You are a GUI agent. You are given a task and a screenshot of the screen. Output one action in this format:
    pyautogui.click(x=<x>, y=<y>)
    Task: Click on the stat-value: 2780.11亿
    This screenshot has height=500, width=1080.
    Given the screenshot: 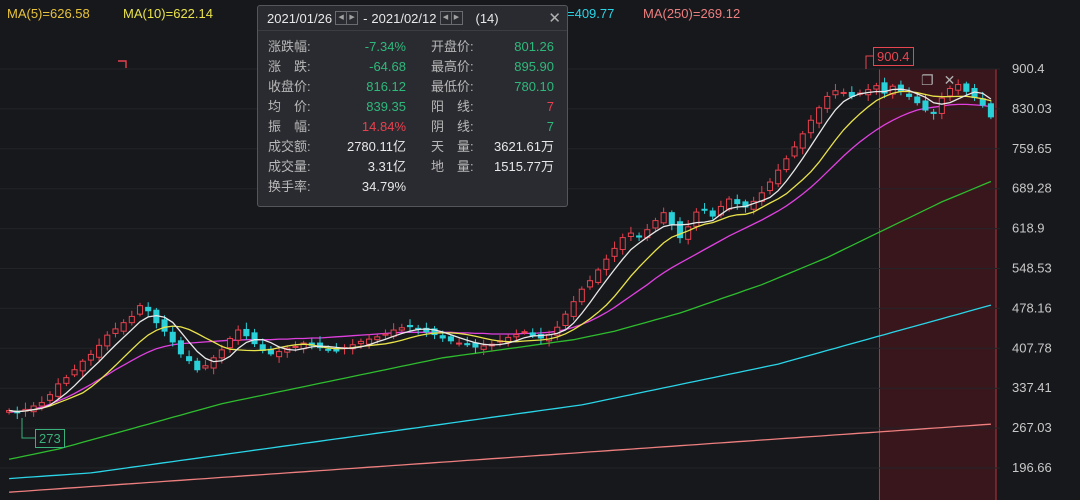 What is the action you would take?
    pyautogui.click(x=376, y=146)
    